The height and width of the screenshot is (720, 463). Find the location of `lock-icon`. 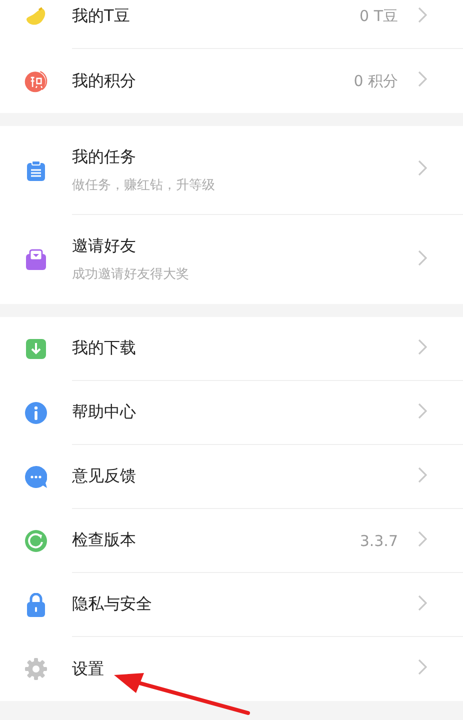

lock-icon is located at coordinates (36, 605).